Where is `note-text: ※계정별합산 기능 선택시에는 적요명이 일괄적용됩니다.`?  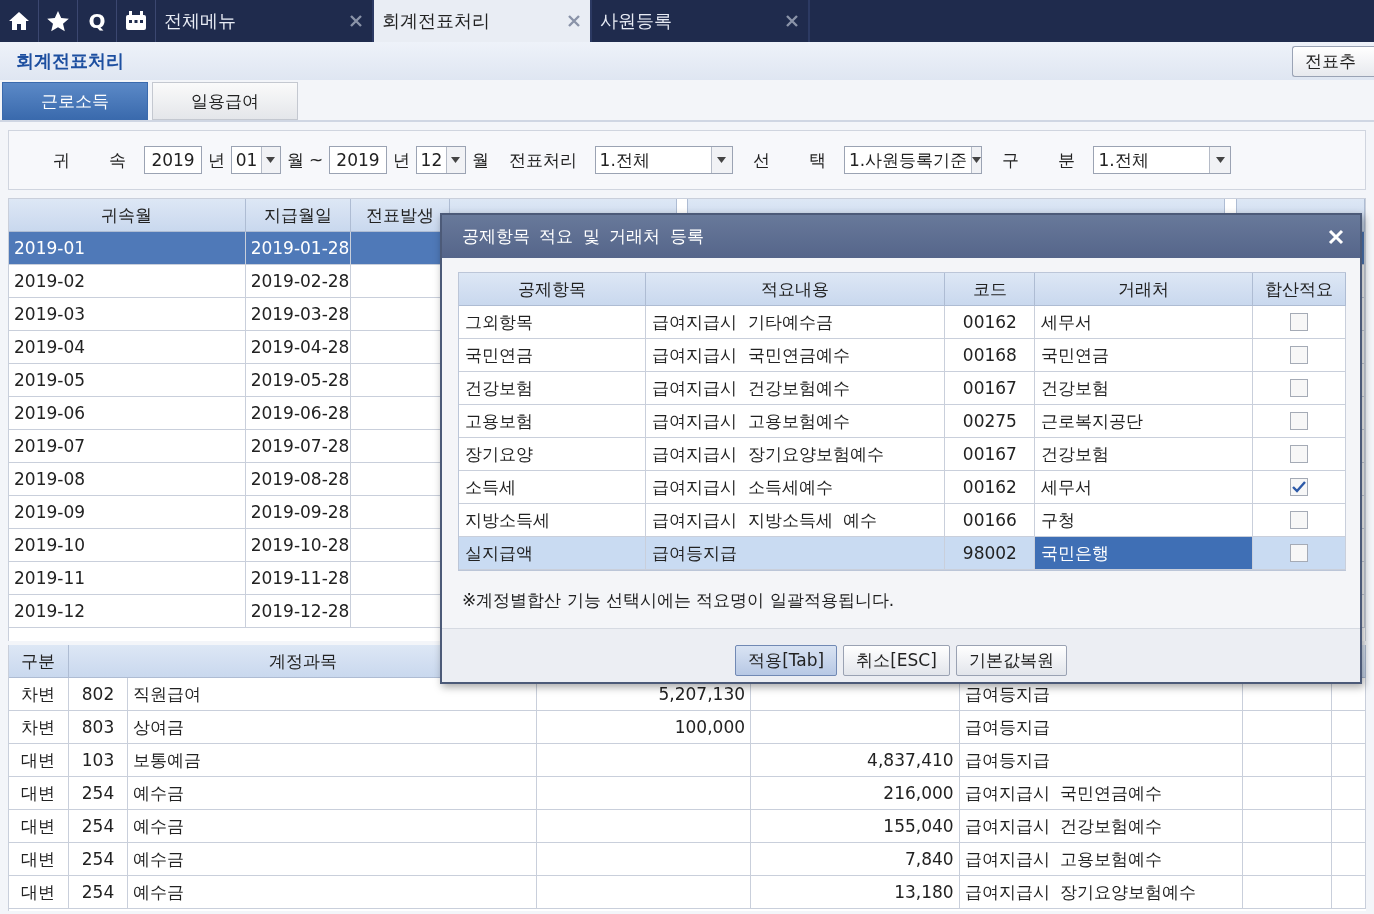 note-text: ※계정별합산 기능 선택시에는 적요명이 일괄적용됩니다. is located at coordinates (679, 600).